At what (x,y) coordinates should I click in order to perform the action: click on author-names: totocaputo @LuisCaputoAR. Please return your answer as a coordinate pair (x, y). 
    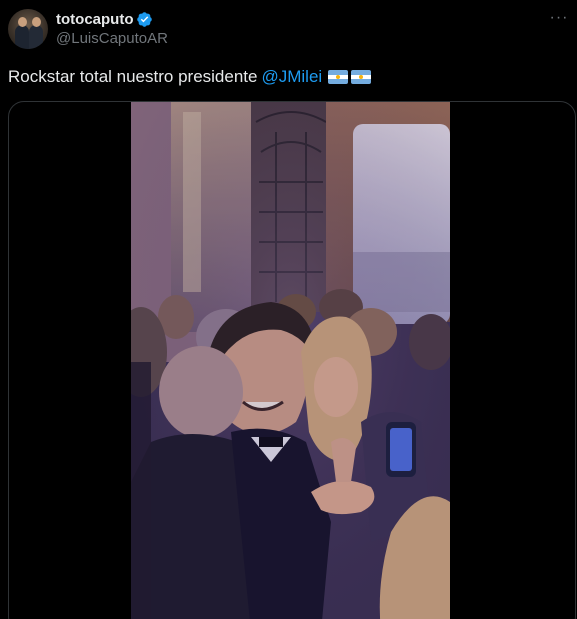
    Looking at the image, I should click on (112, 29).